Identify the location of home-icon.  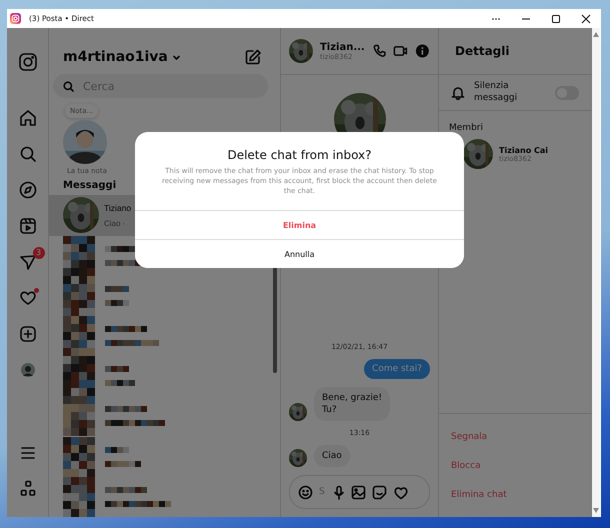
(28, 118).